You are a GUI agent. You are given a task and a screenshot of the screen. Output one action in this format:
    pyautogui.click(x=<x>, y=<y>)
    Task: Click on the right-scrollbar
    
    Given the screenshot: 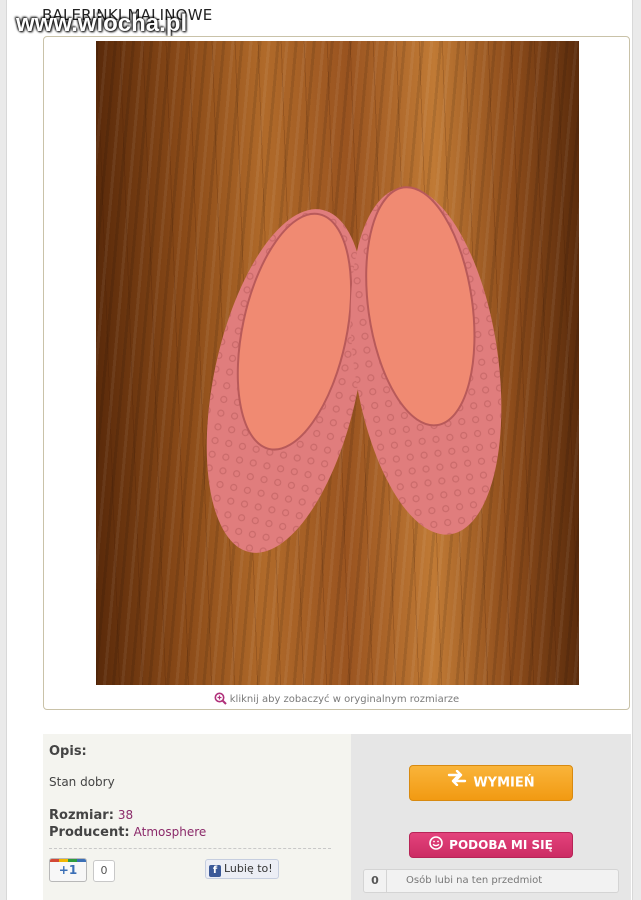 What is the action you would take?
    pyautogui.click(x=636, y=450)
    